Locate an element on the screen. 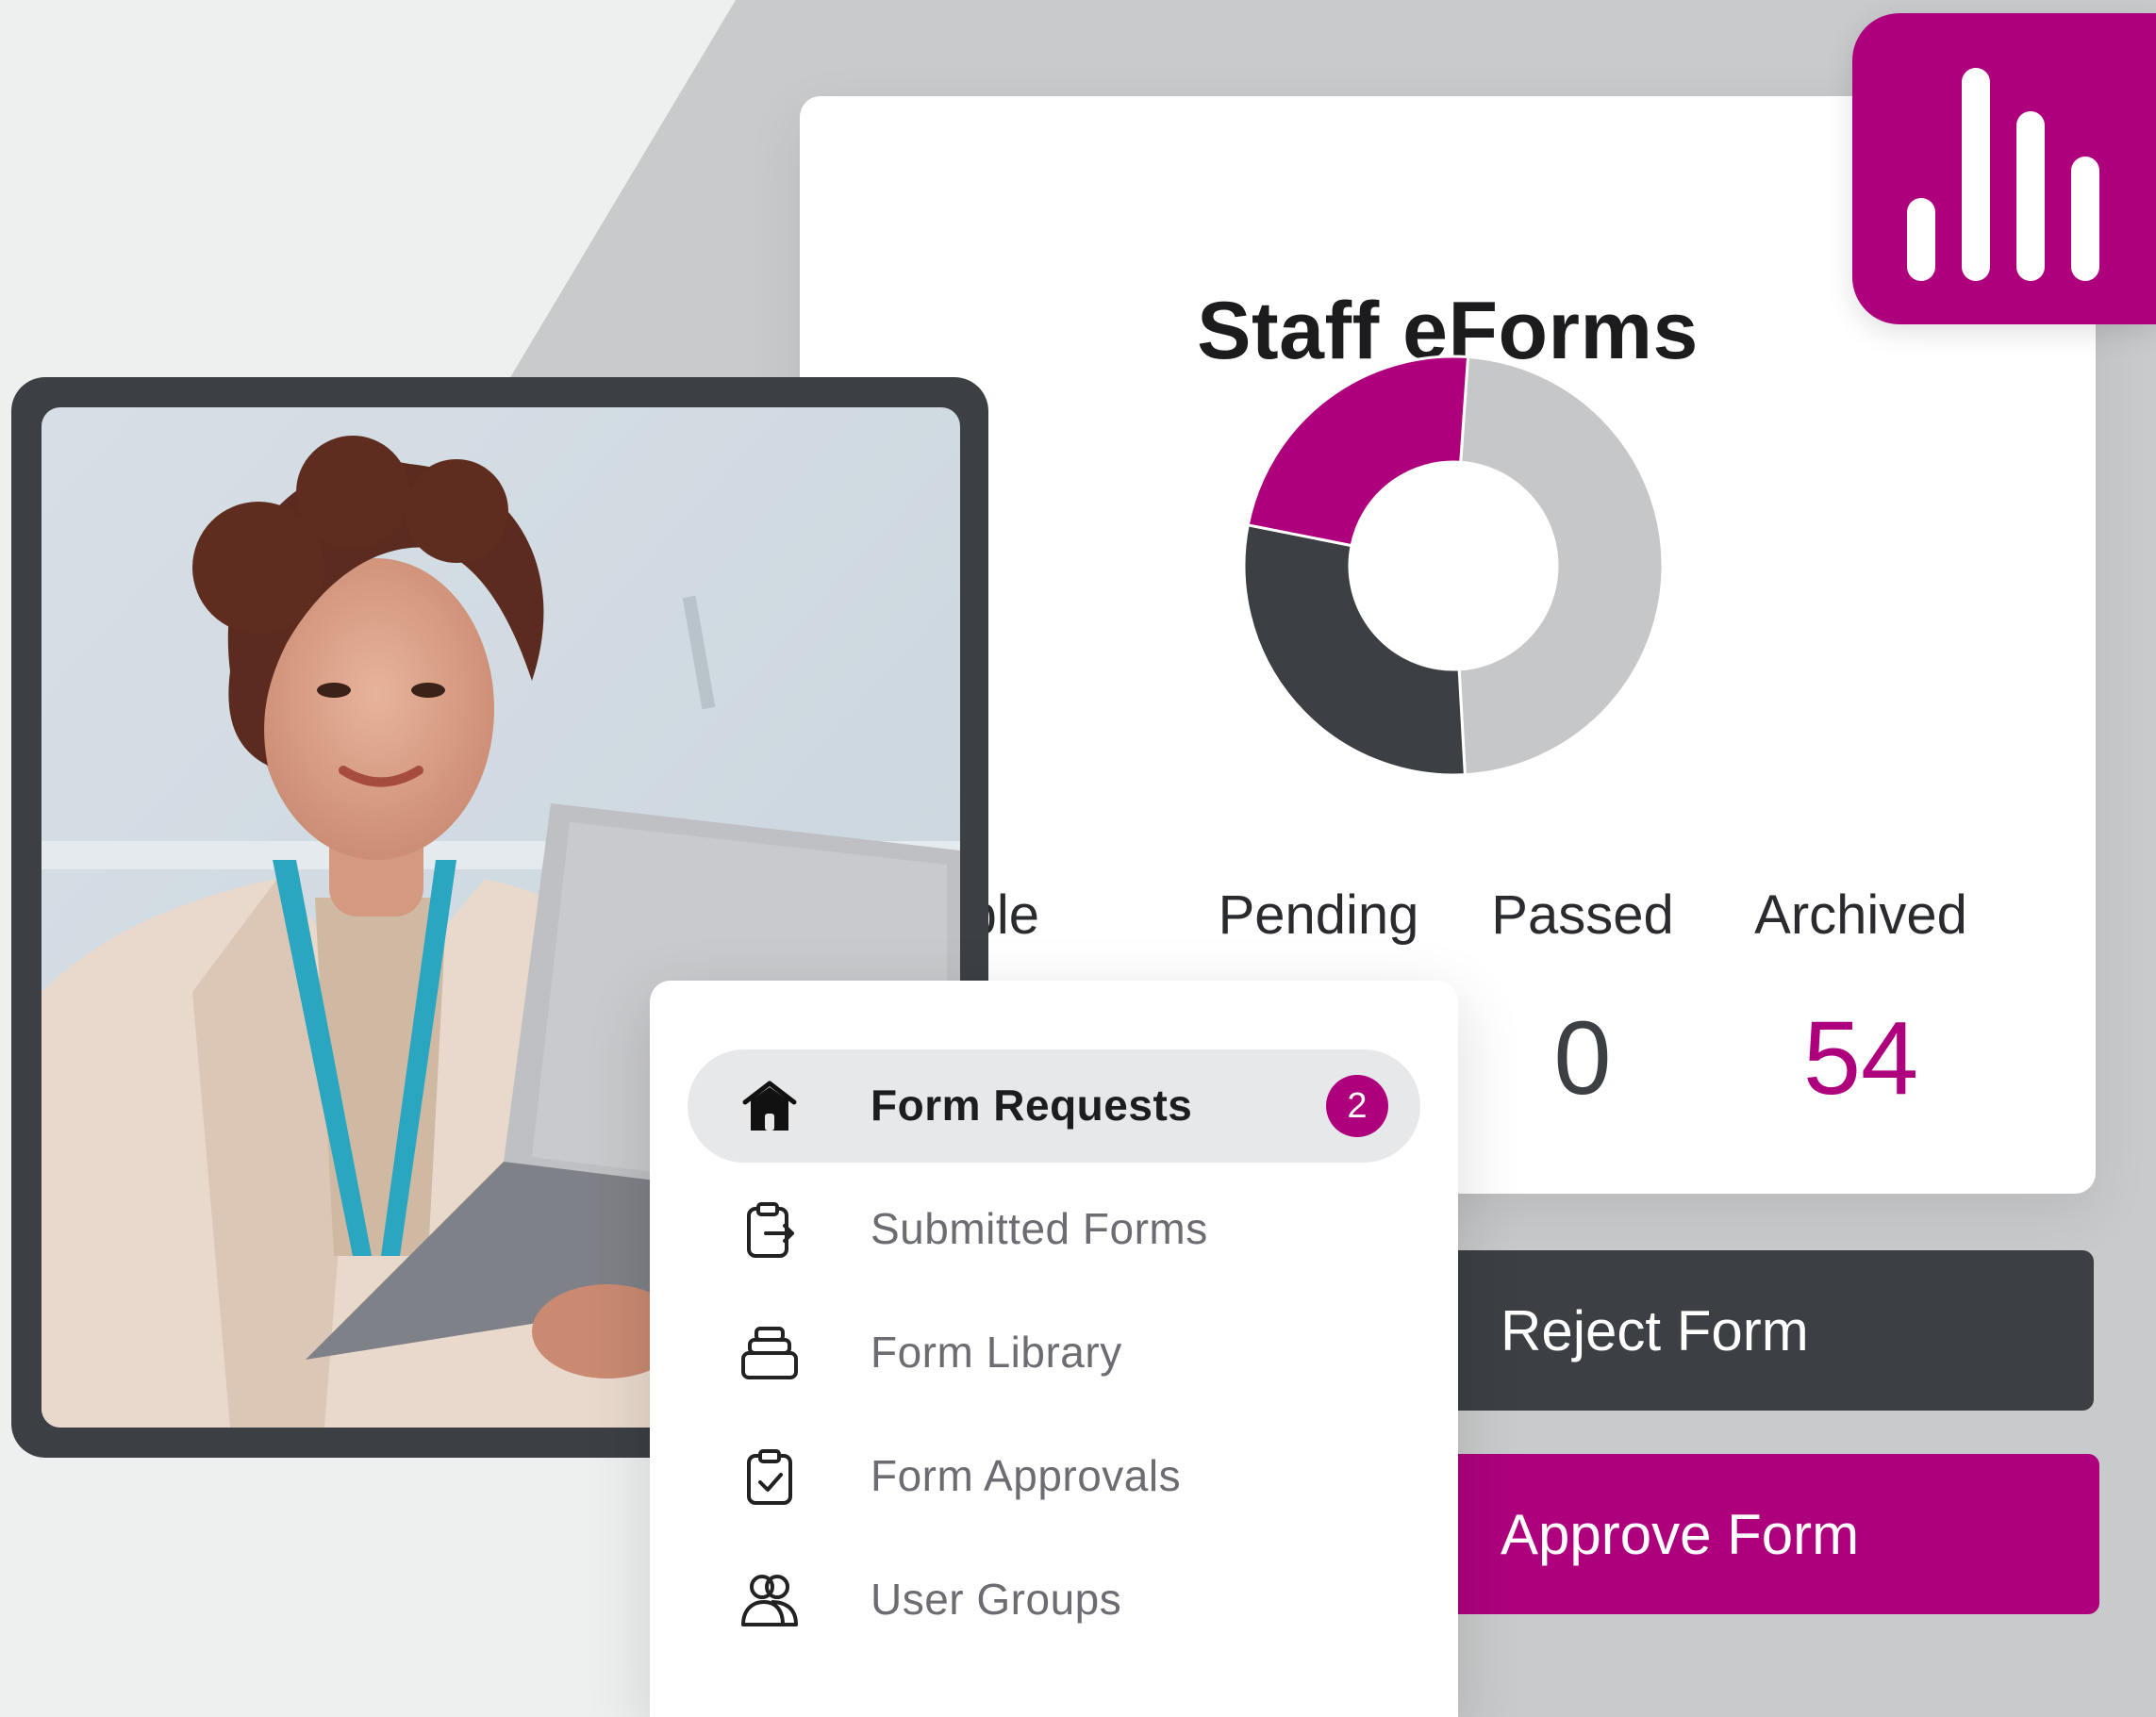  menu-item-form-library-label: Form Library is located at coordinates (997, 1352).